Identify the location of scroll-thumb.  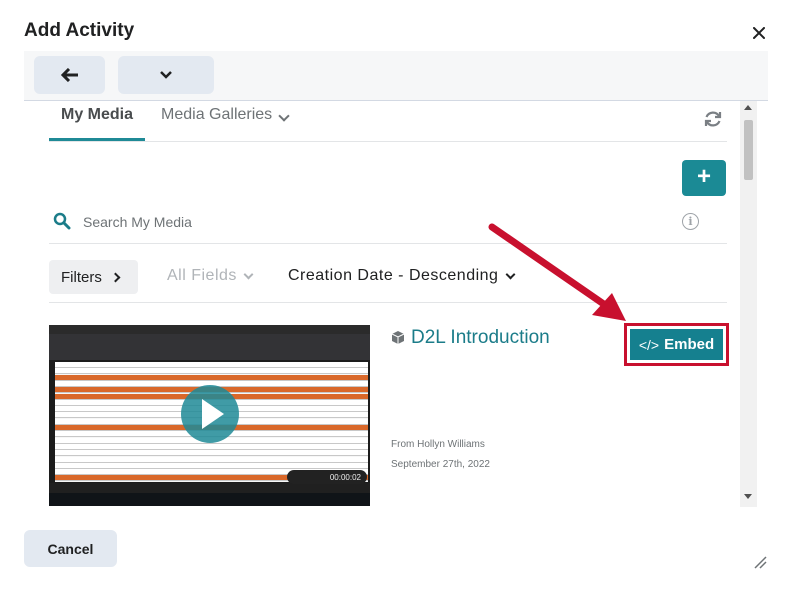
(748, 150).